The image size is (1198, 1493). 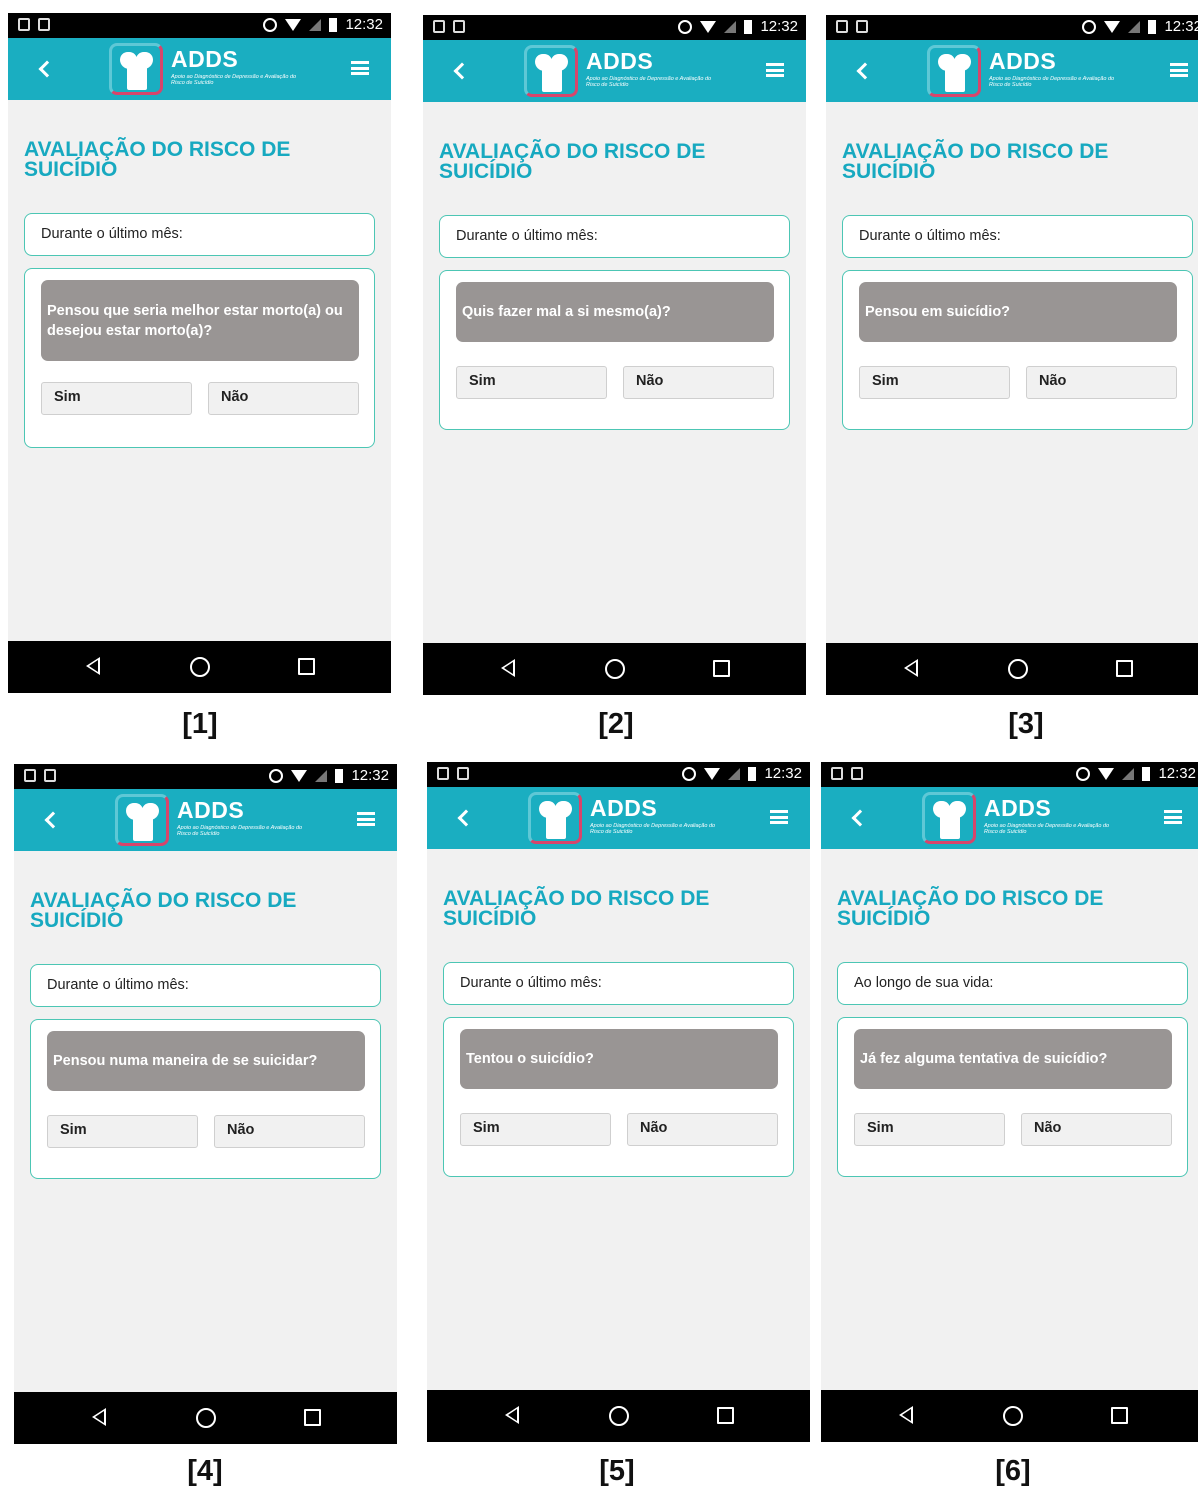 I want to click on question-text: Tentou o suicídio?, so click(x=619, y=1059).